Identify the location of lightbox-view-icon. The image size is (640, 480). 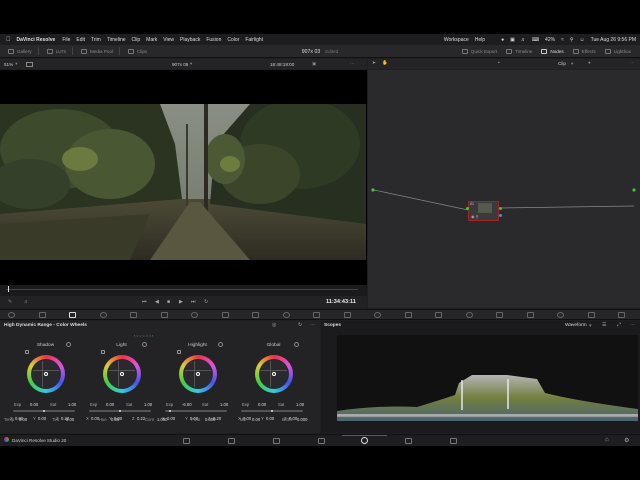
(530, 315).